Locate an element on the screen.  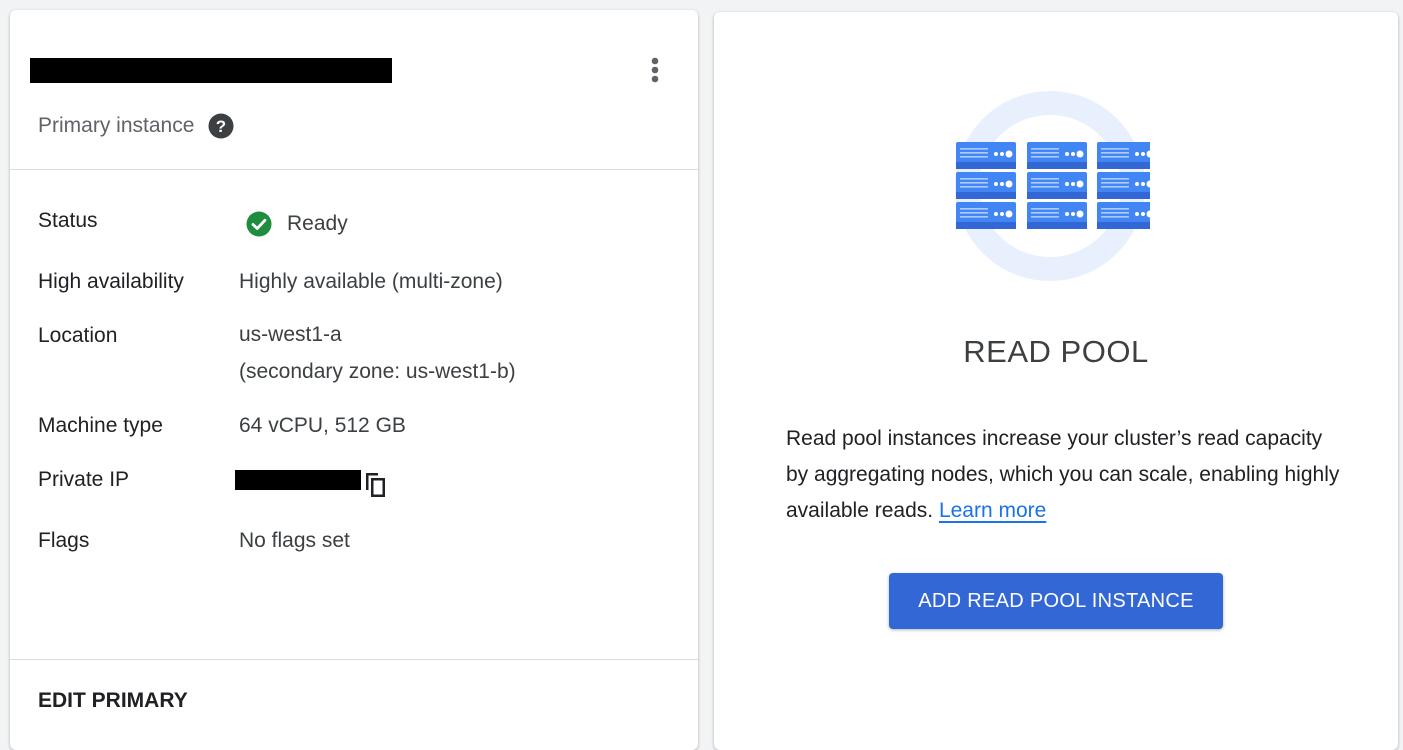
status-label: Status is located at coordinates (68, 220).